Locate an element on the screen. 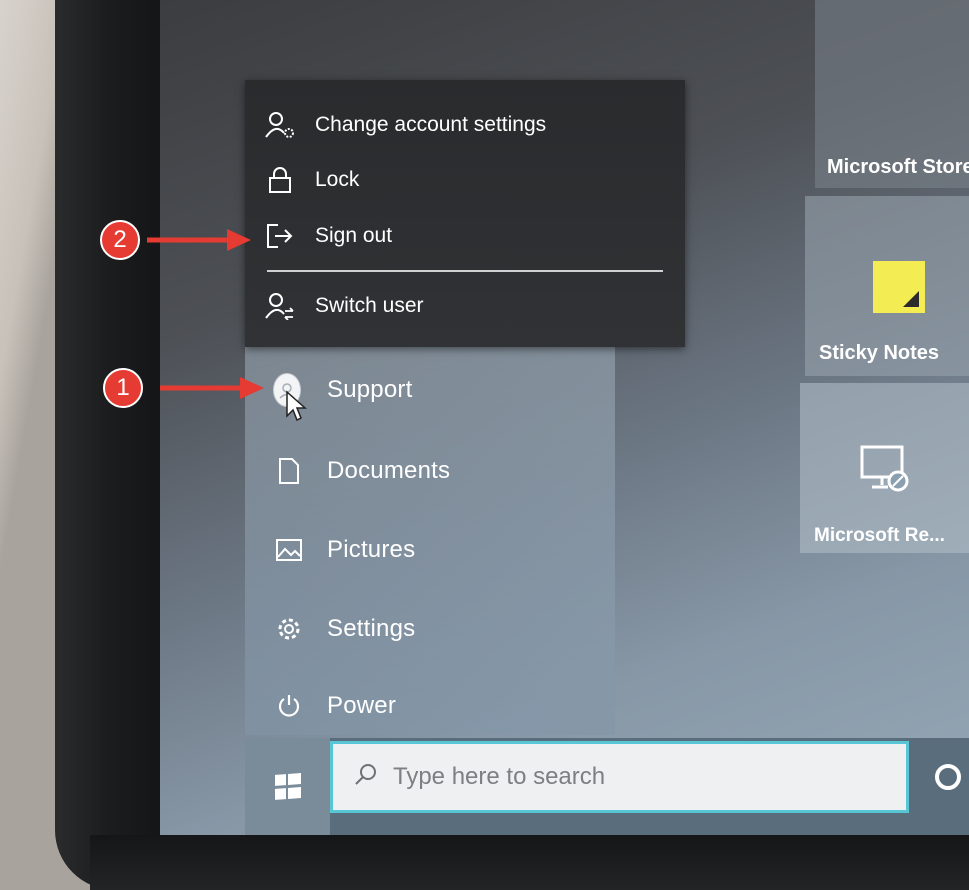  flyout-label: Lock is located at coordinates (337, 179).